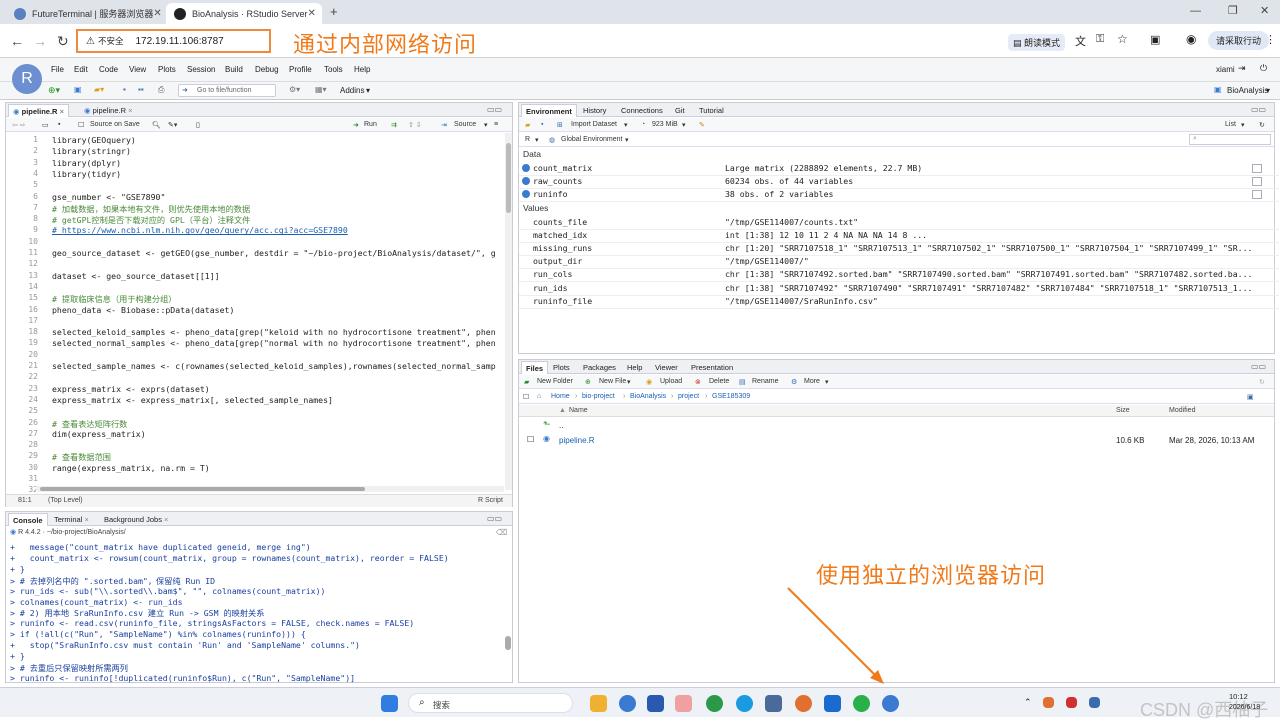  Describe the element at coordinates (1247, 90) in the screenshot. I see `project-menu: BioAnalysis` at that location.